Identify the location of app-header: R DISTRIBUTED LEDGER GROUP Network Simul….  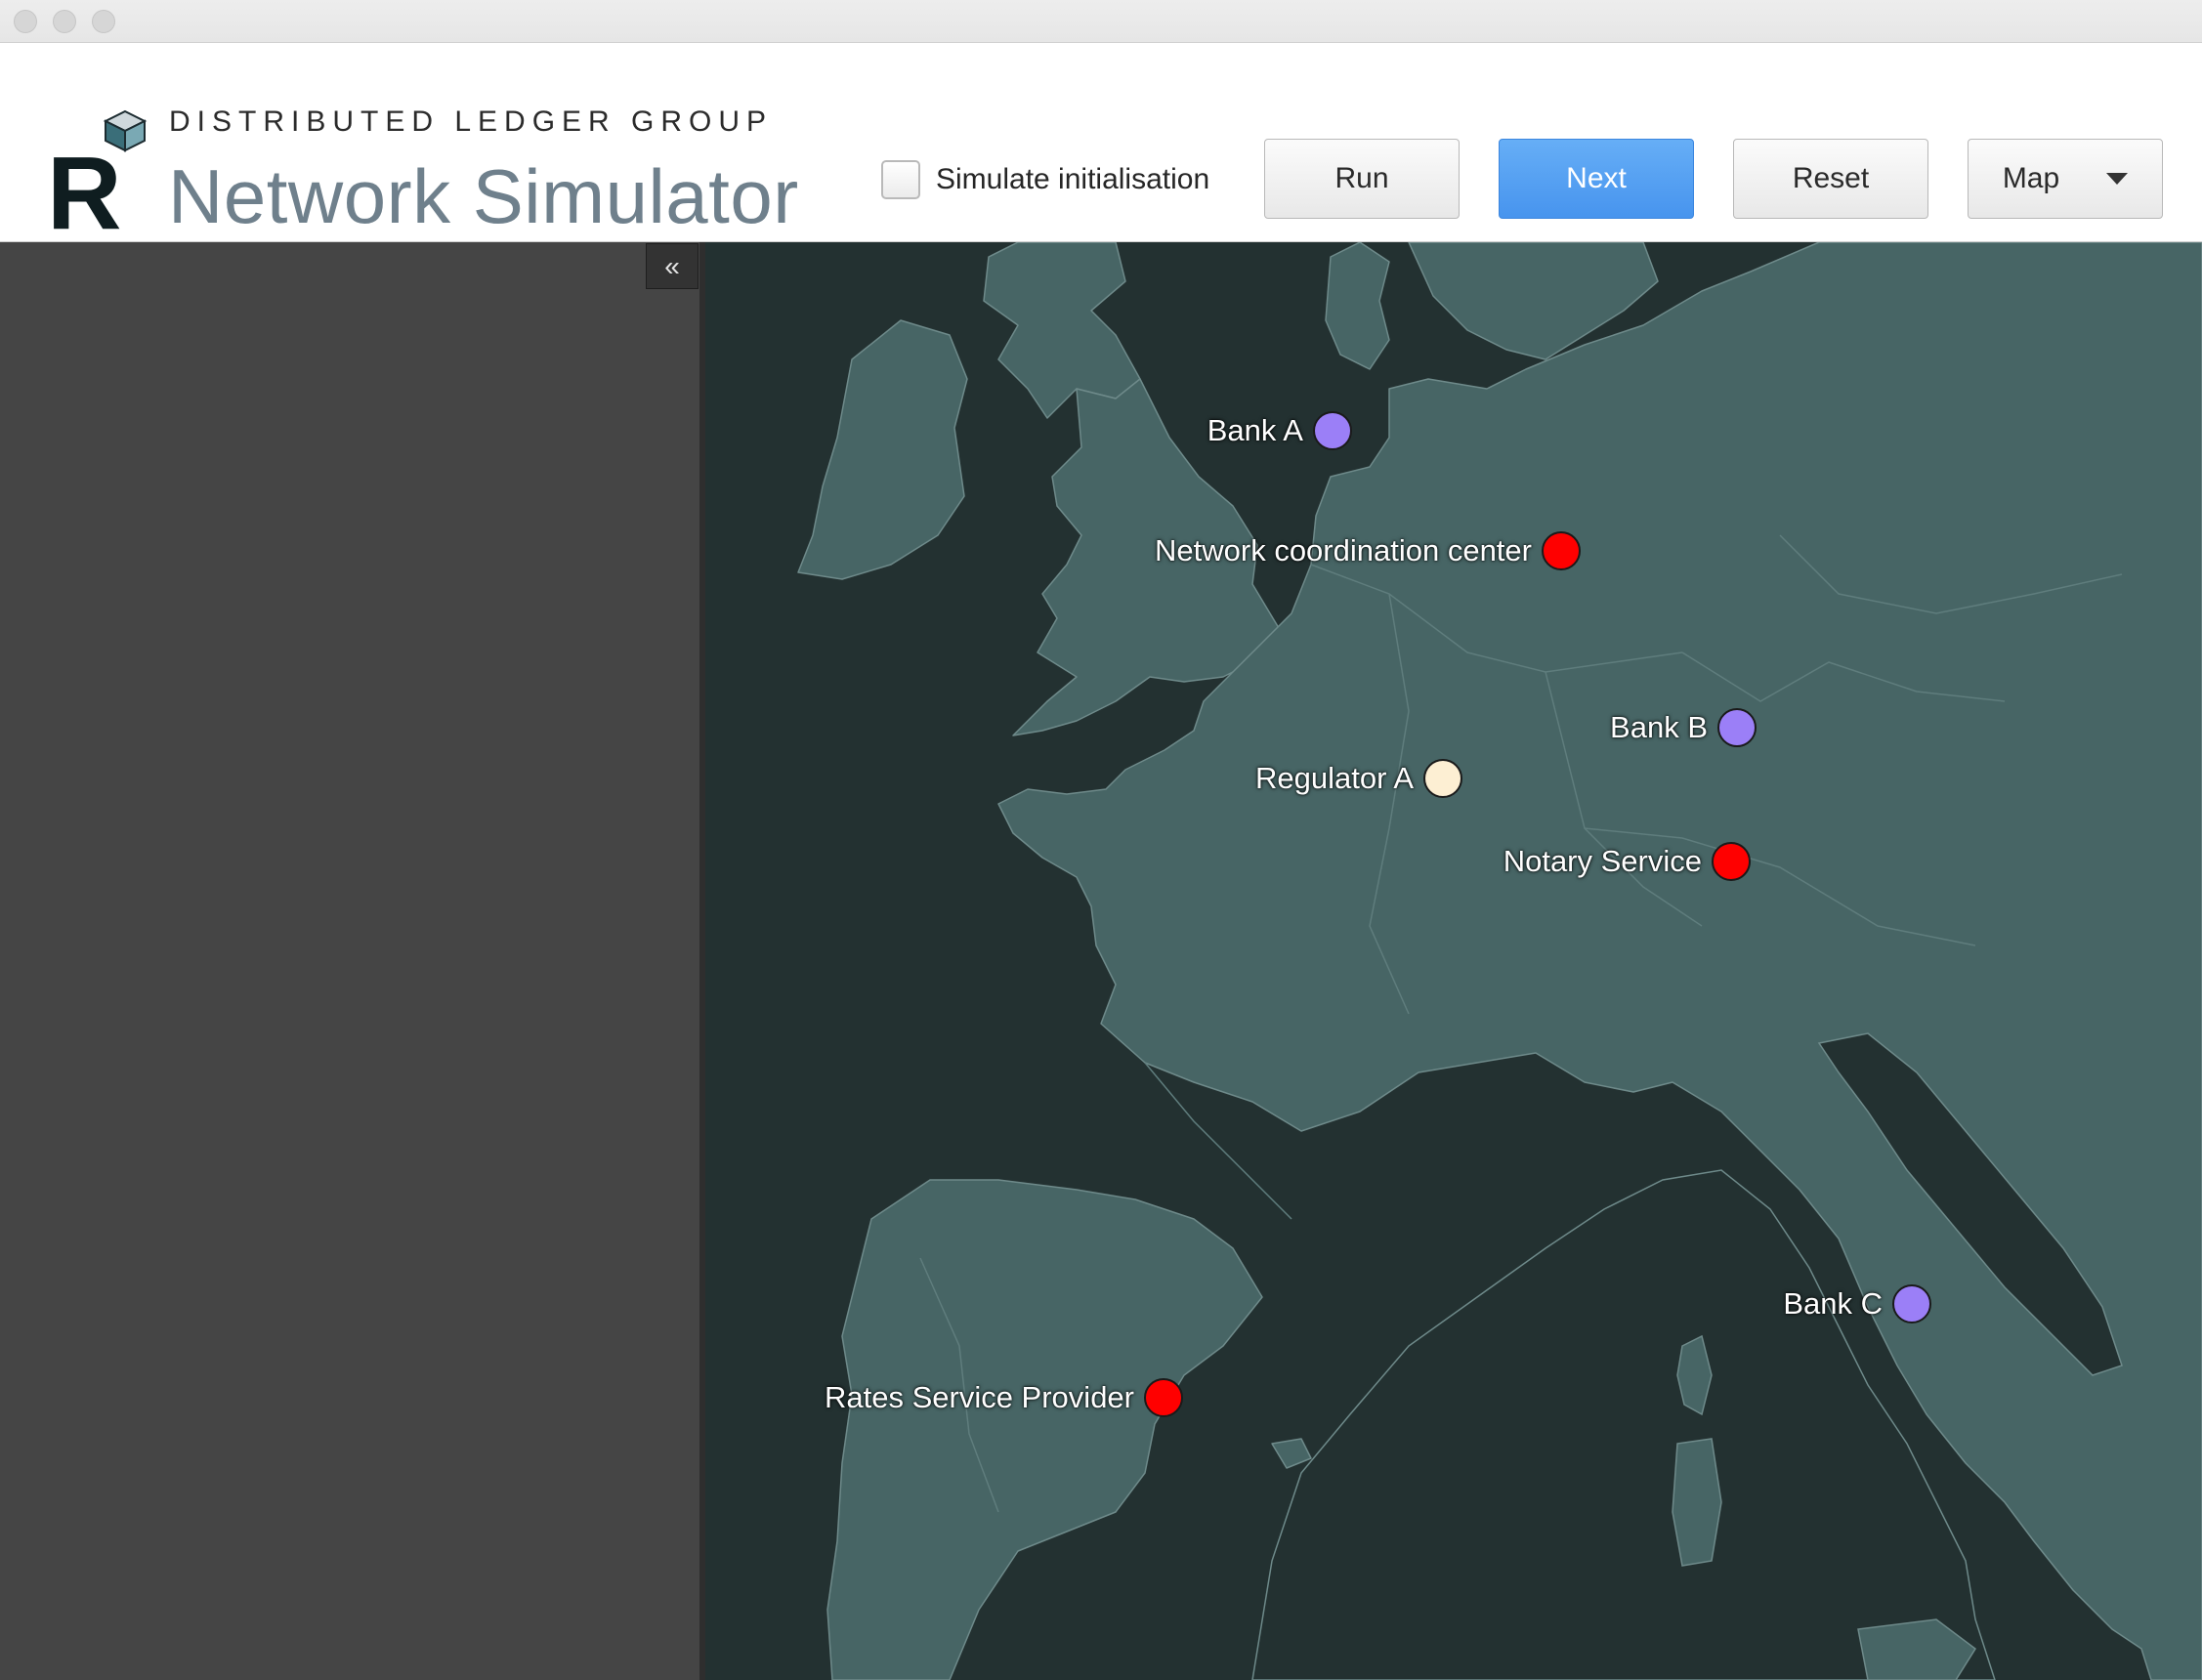
(1101, 147).